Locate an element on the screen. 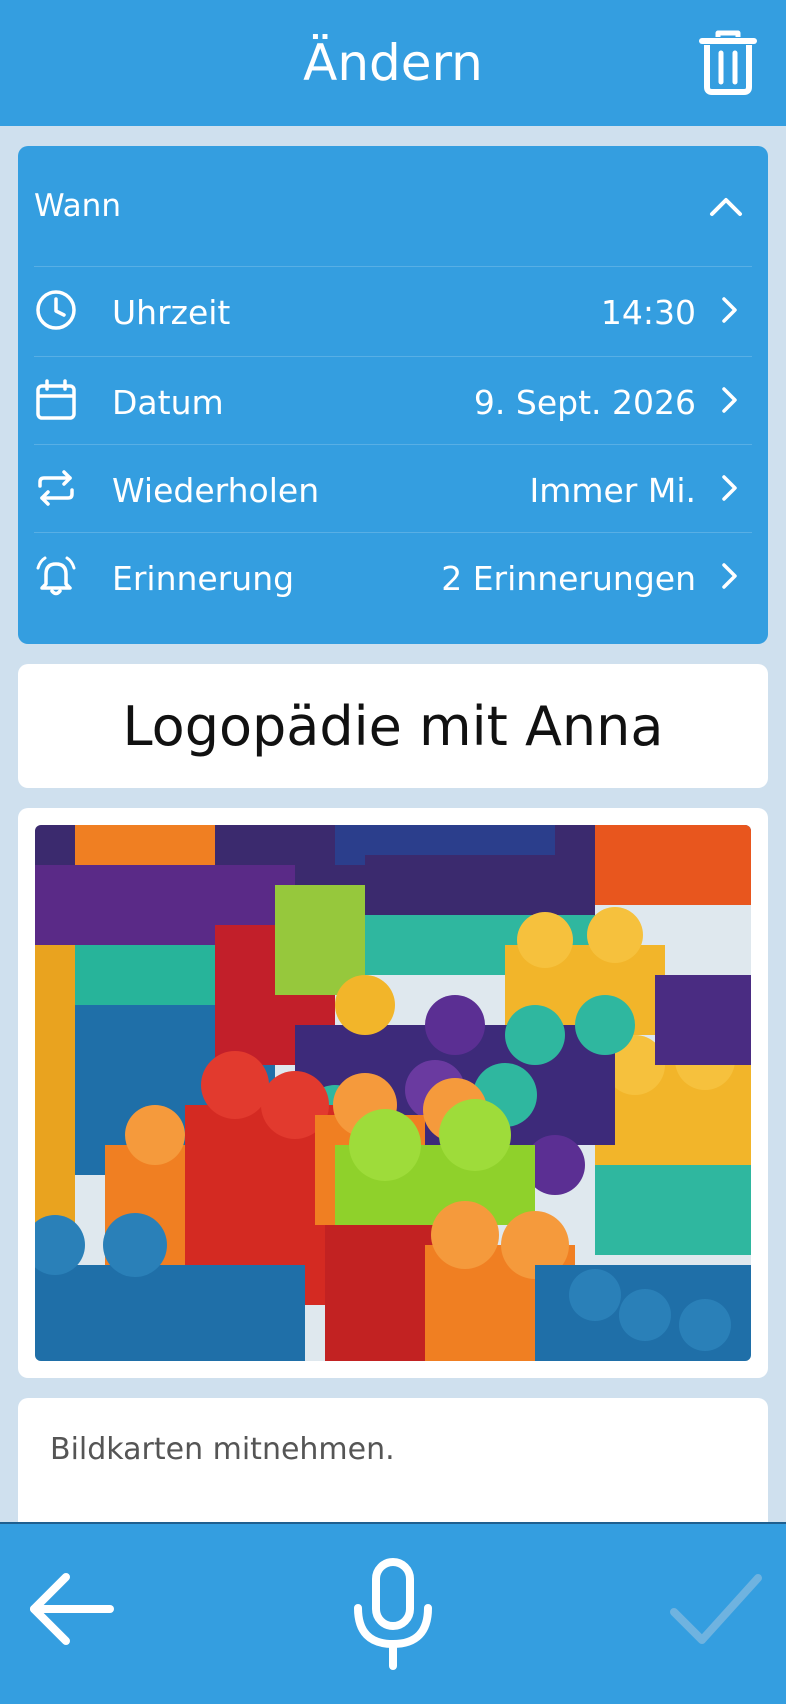 Image resolution: width=786 pixels, height=1704 pixels. event-title: Logopädie mit Anna is located at coordinates (393, 726).